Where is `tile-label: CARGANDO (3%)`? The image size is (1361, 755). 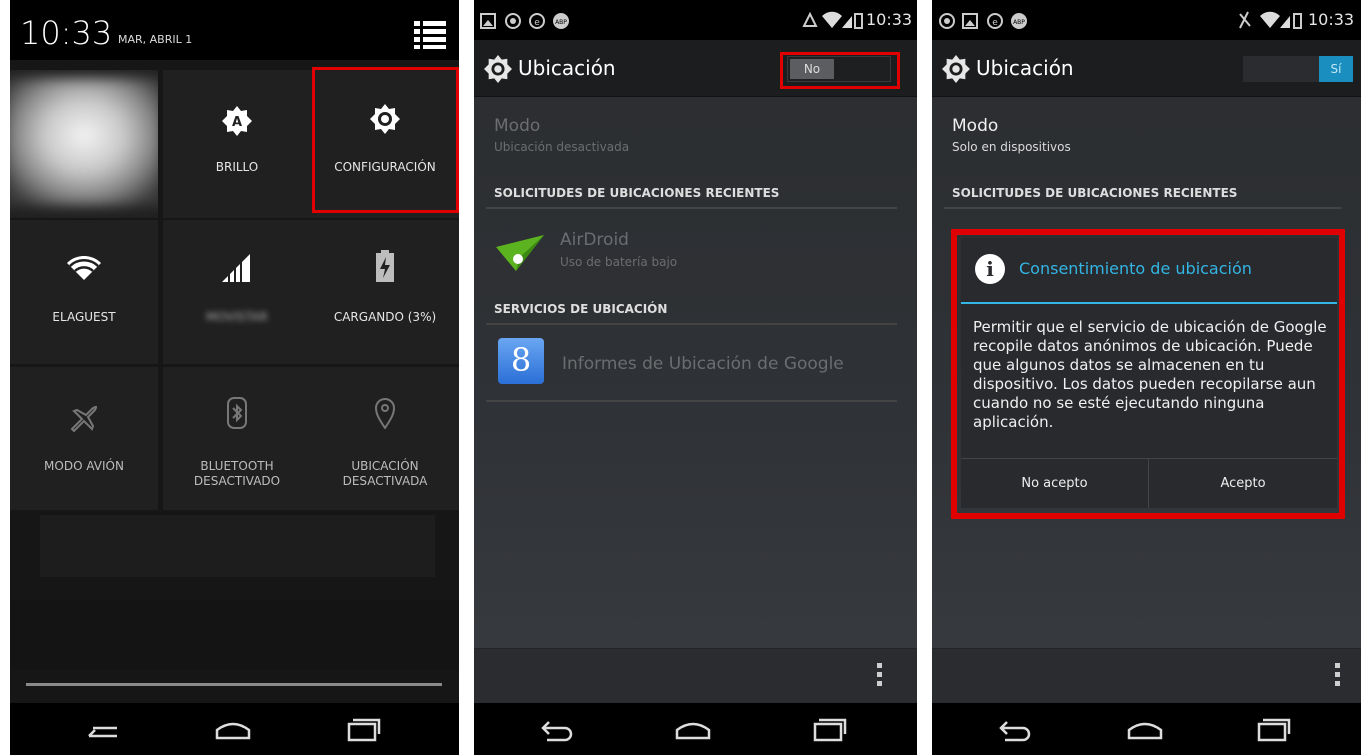
tile-label: CARGANDO (3%) is located at coordinates (385, 317).